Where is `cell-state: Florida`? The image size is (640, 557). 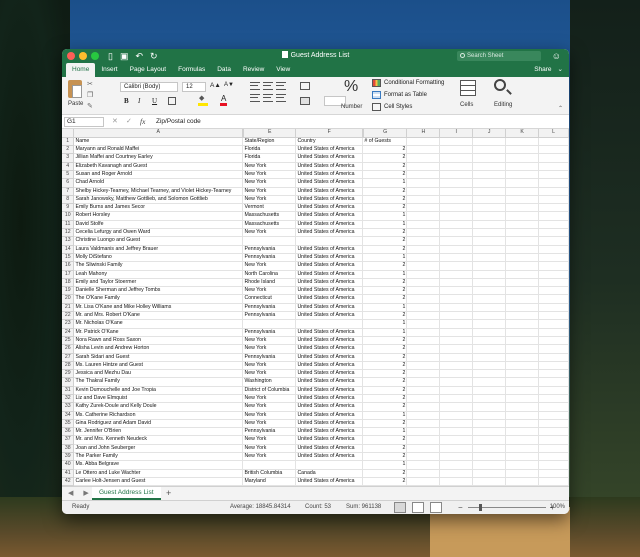
cell-state: Florida is located at coordinates (269, 150).